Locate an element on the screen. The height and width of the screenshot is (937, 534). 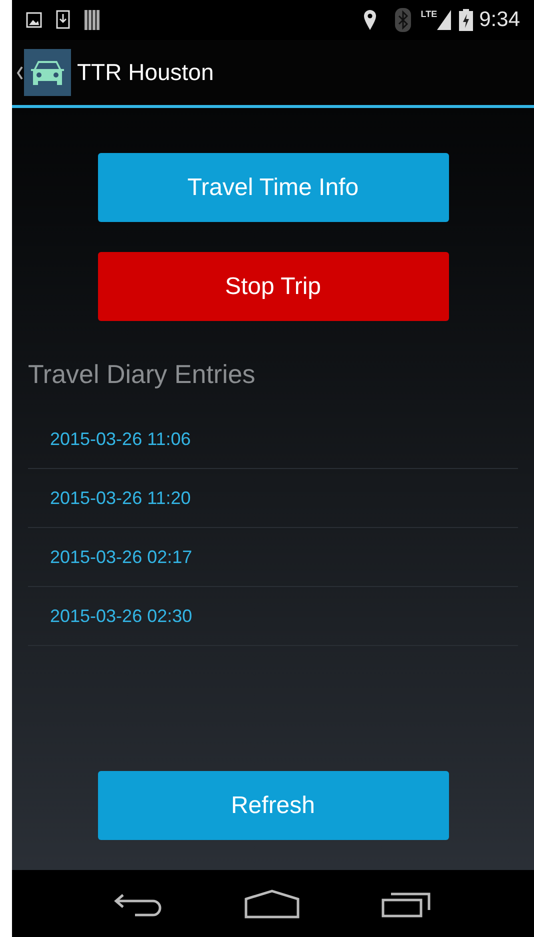
up-navigation-button is located at coordinates (44, 72).